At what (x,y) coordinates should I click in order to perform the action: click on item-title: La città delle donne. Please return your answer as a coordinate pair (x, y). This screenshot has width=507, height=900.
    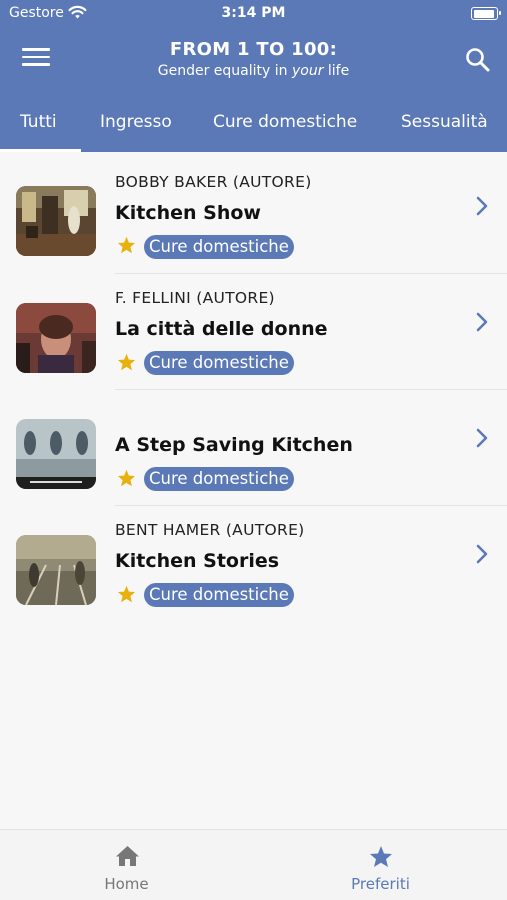
    Looking at the image, I should click on (221, 329).